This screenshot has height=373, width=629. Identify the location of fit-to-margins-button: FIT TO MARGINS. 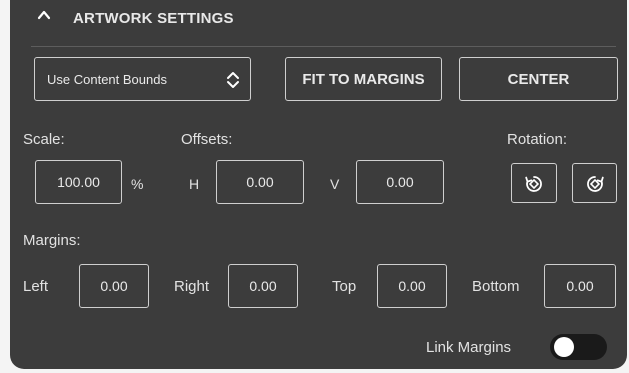
(363, 79).